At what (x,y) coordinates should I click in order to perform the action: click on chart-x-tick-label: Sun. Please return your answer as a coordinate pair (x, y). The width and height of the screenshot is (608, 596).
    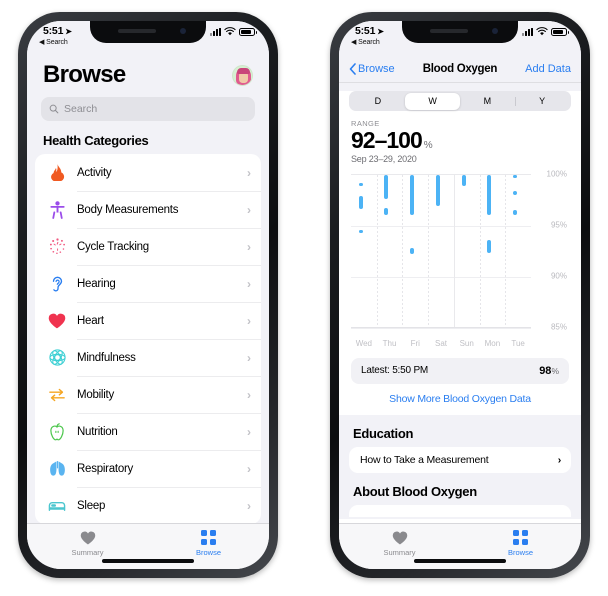
    Looking at the image, I should click on (466, 343).